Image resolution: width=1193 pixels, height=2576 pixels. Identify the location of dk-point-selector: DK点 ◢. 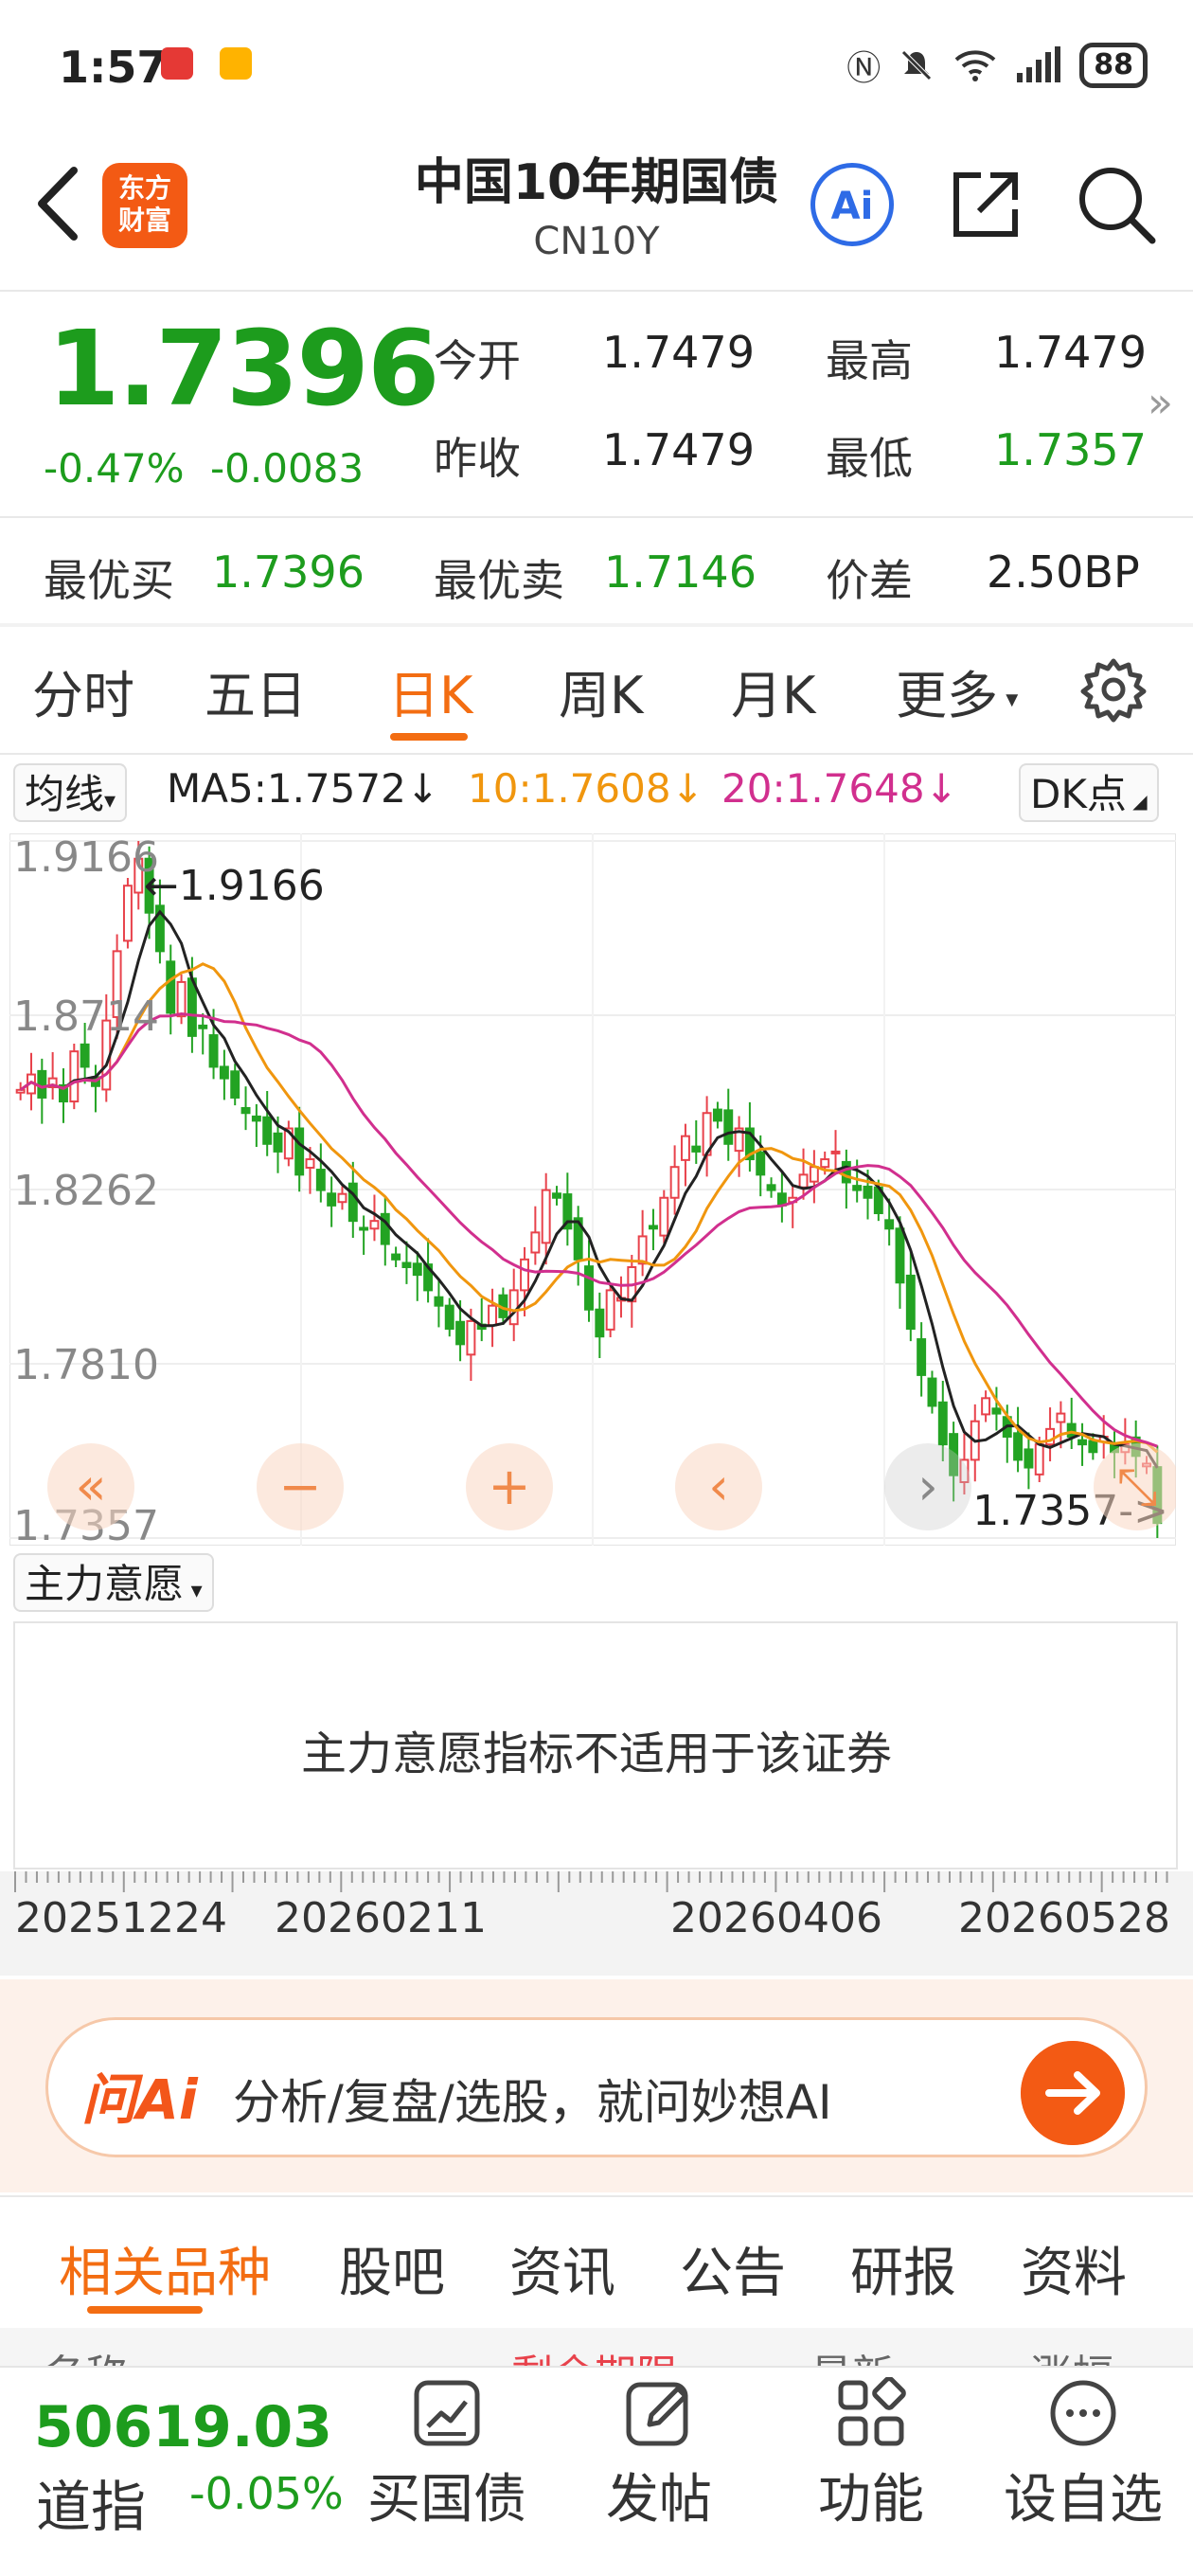
(1089, 792).